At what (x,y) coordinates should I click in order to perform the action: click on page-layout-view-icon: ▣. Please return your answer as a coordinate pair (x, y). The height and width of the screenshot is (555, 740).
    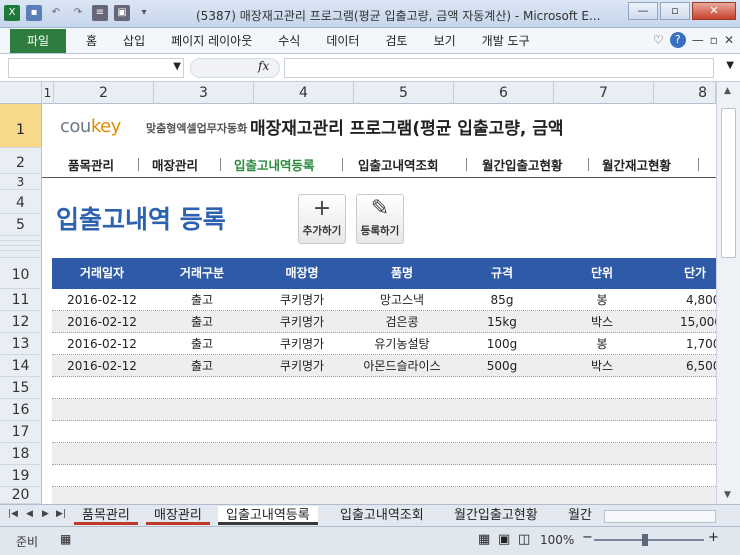
    Looking at the image, I should click on (504, 539).